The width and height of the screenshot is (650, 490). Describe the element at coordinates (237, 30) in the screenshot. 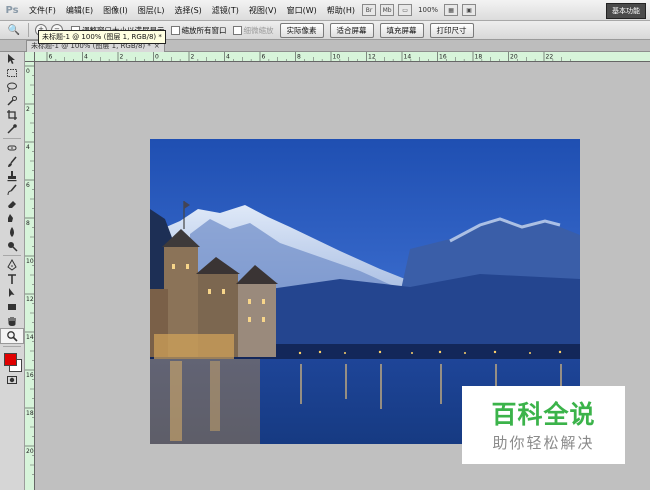

I see `scrubby-zoom-checkbox` at that location.